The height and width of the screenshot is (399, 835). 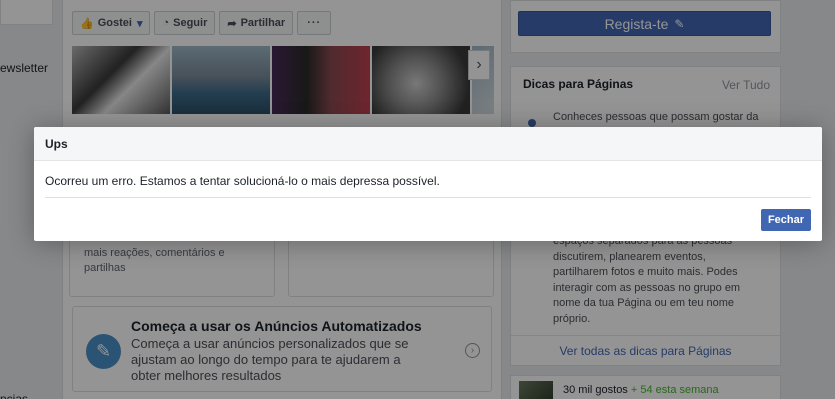 I want to click on dialog-title: Ups, so click(x=428, y=144).